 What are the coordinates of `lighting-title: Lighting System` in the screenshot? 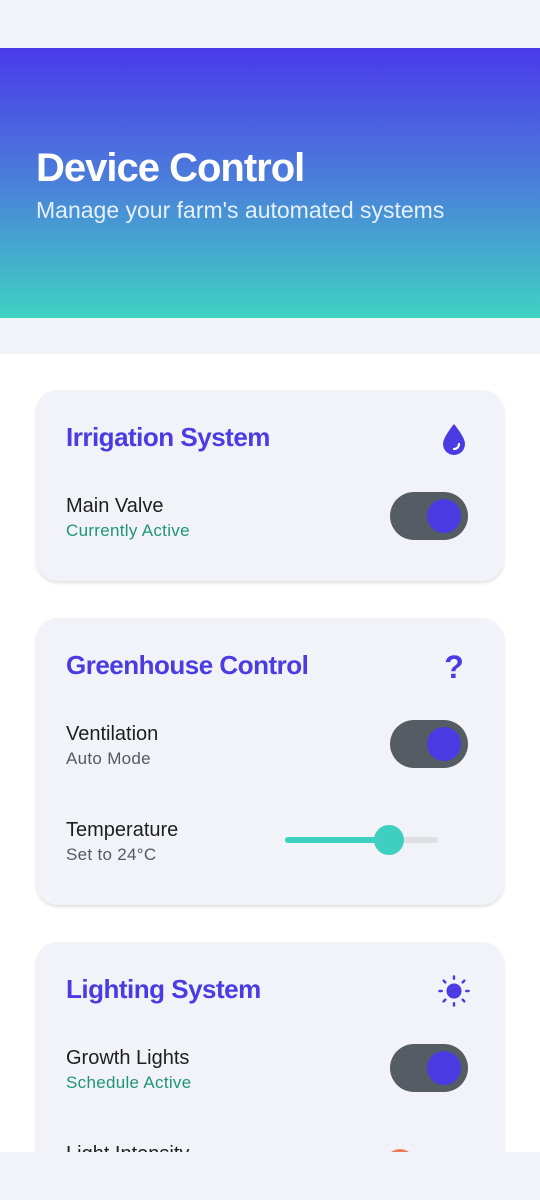 It's located at (163, 989).